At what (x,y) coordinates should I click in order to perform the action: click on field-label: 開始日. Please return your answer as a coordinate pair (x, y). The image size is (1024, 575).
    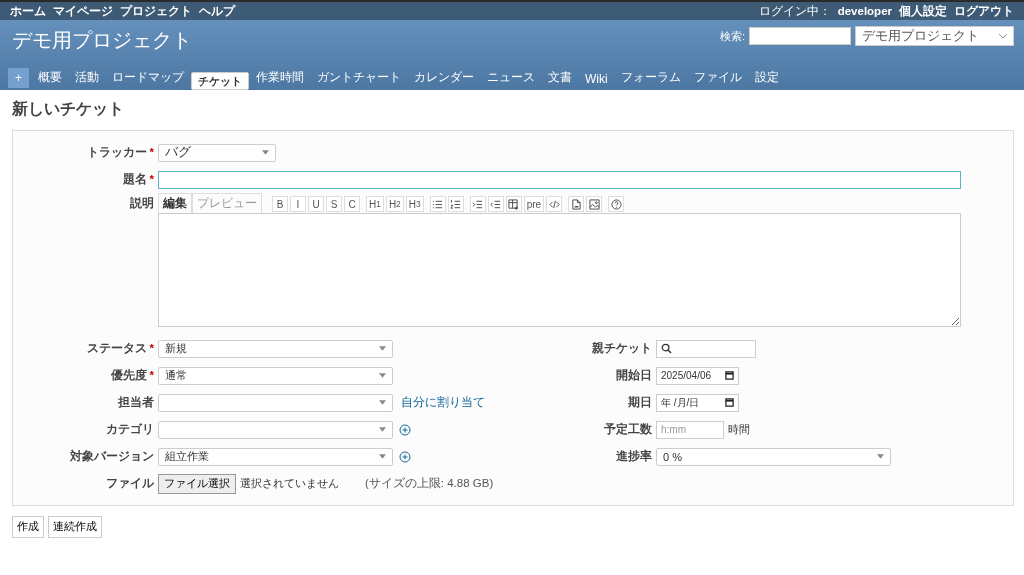
    Looking at the image, I should click on (633, 375).